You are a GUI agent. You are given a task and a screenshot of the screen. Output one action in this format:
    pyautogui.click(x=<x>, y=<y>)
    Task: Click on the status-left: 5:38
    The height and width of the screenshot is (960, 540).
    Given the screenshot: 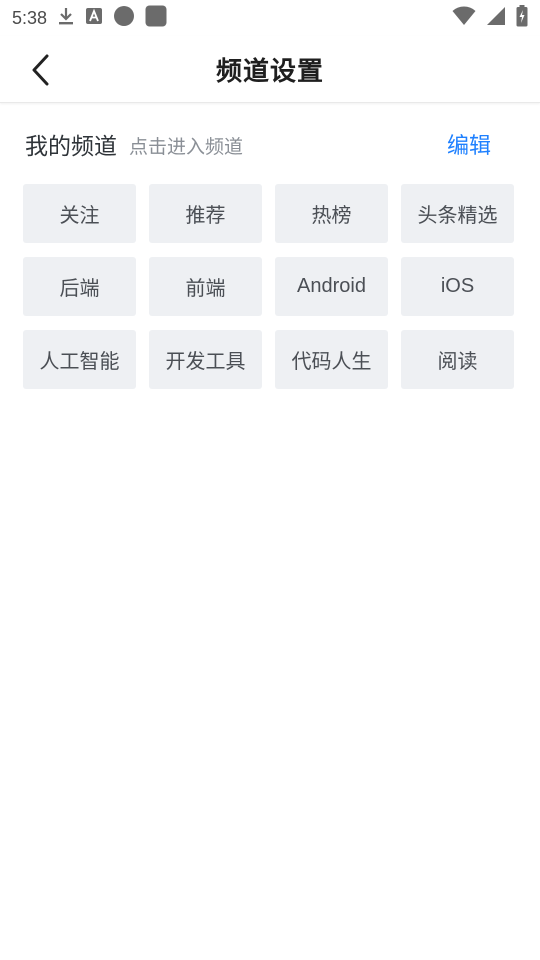 What is the action you would take?
    pyautogui.click(x=89, y=18)
    